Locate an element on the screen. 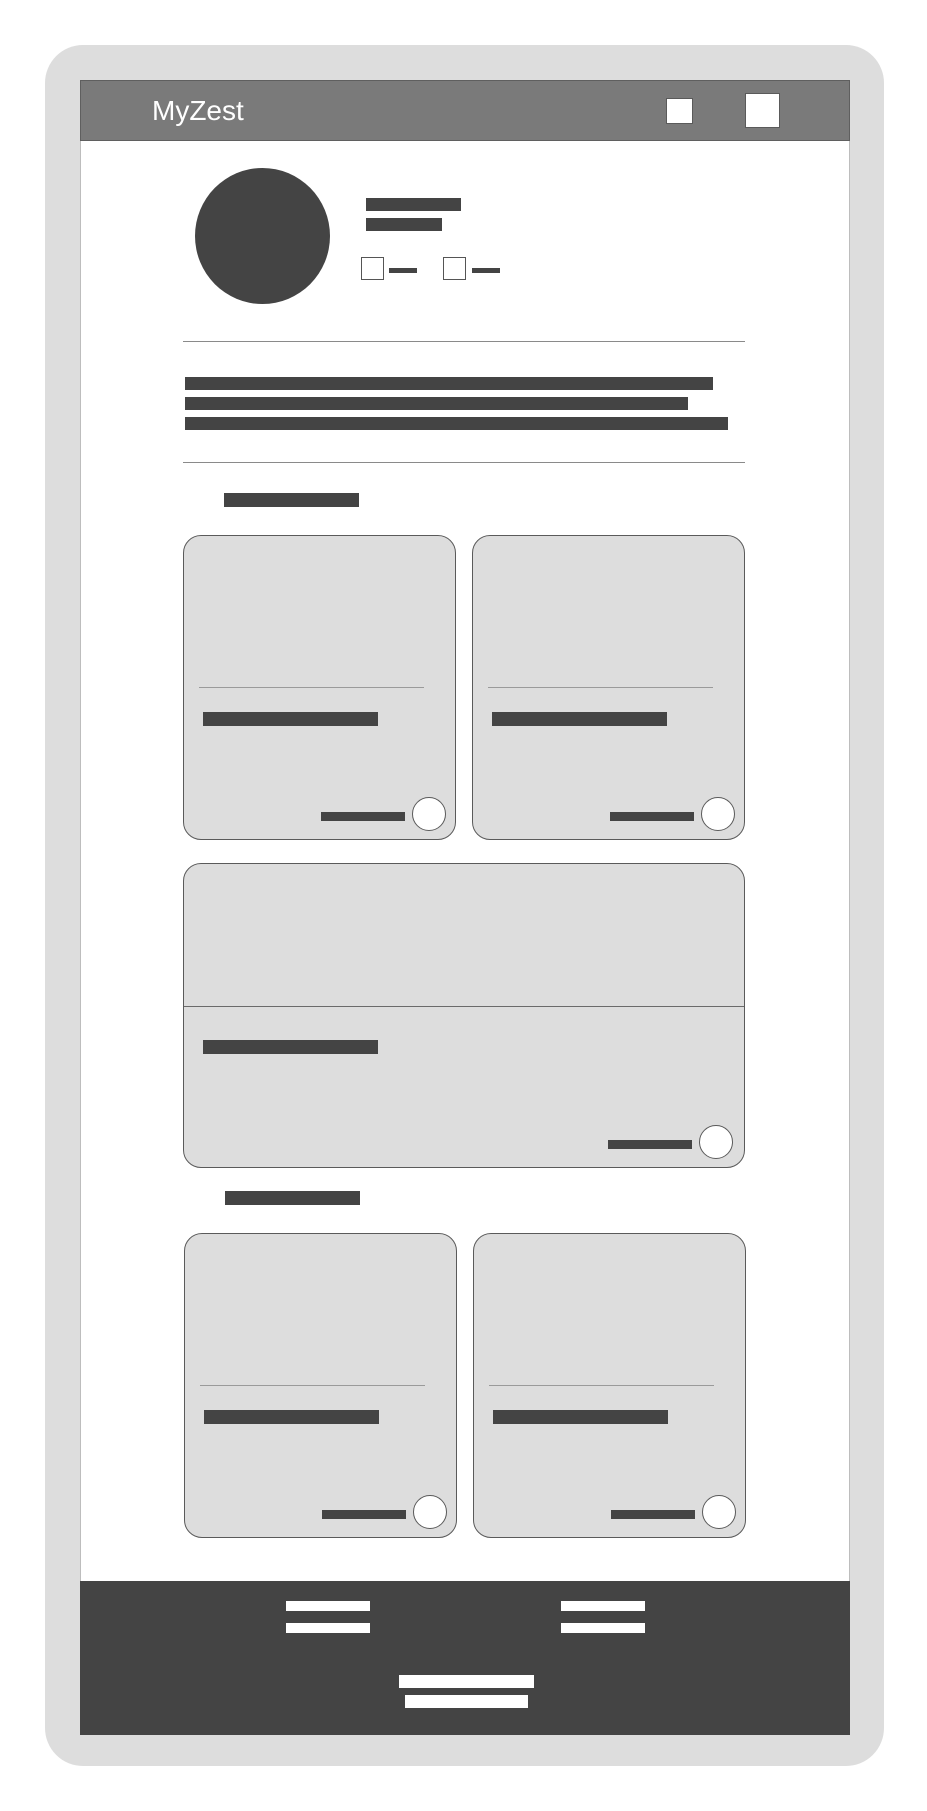  app-title: MyZest is located at coordinates (198, 110).